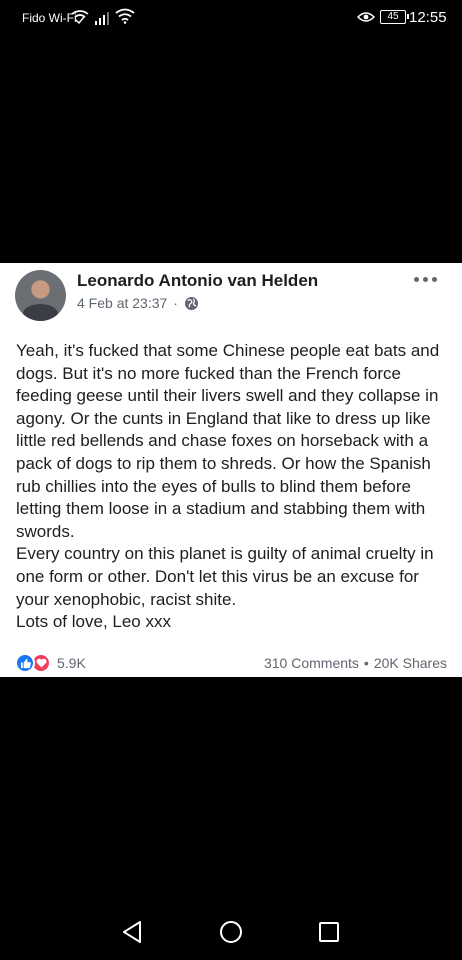 Image resolution: width=462 pixels, height=960 pixels. I want to click on battery-icon: 45, so click(394, 17).